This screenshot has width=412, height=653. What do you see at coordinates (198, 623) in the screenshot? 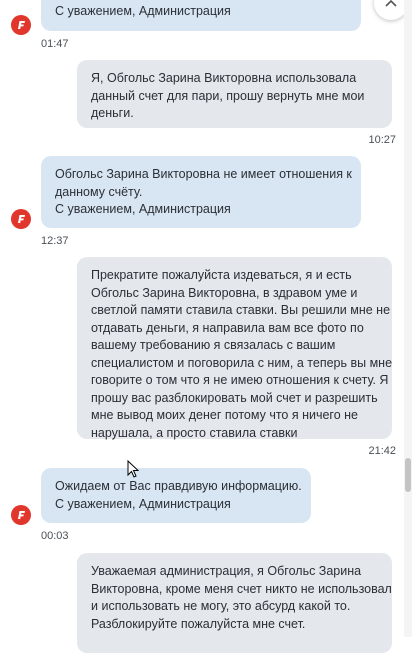
I see `message-text: Разблокируйте пожалуйста мне счет.` at bounding box center [198, 623].